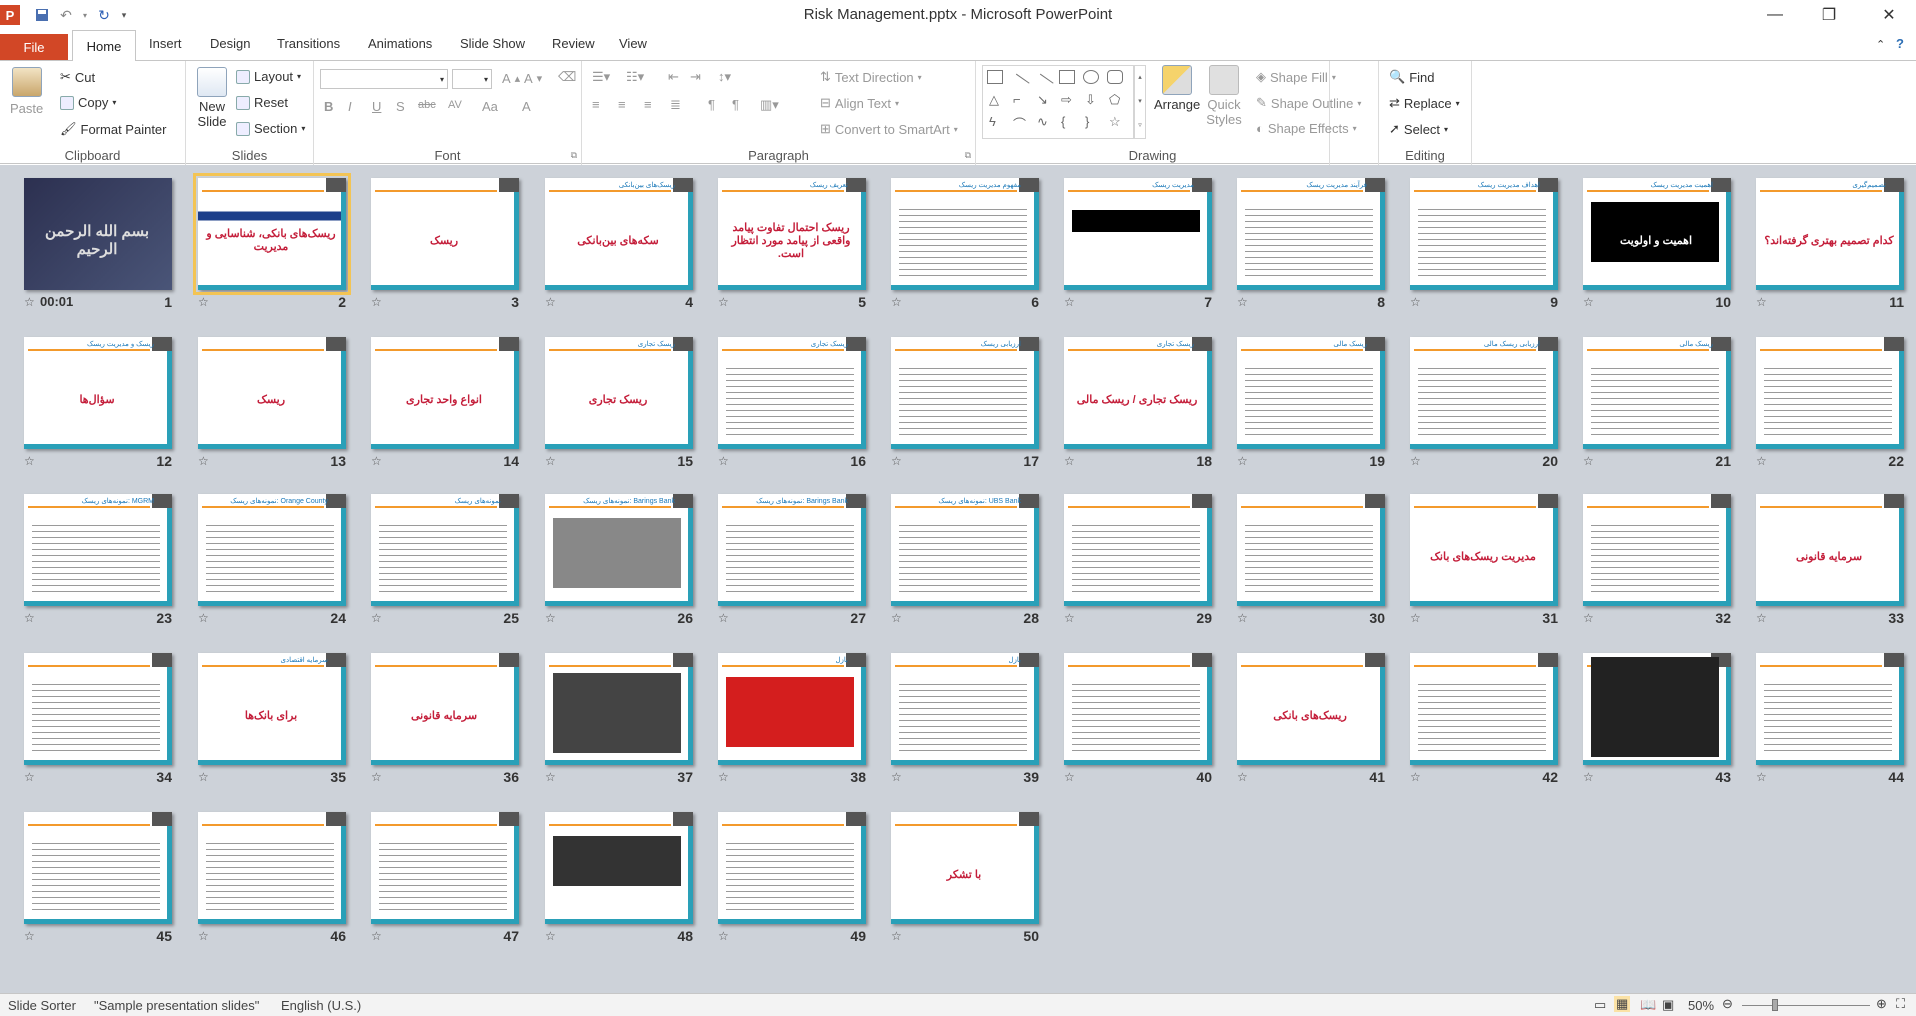  What do you see at coordinates (77, 77) in the screenshot?
I see `cut-button: ✂ Cut` at bounding box center [77, 77].